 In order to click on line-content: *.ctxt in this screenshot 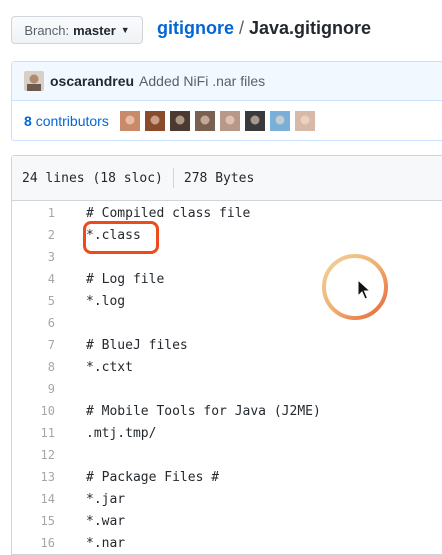, I will do `click(109, 367)`.